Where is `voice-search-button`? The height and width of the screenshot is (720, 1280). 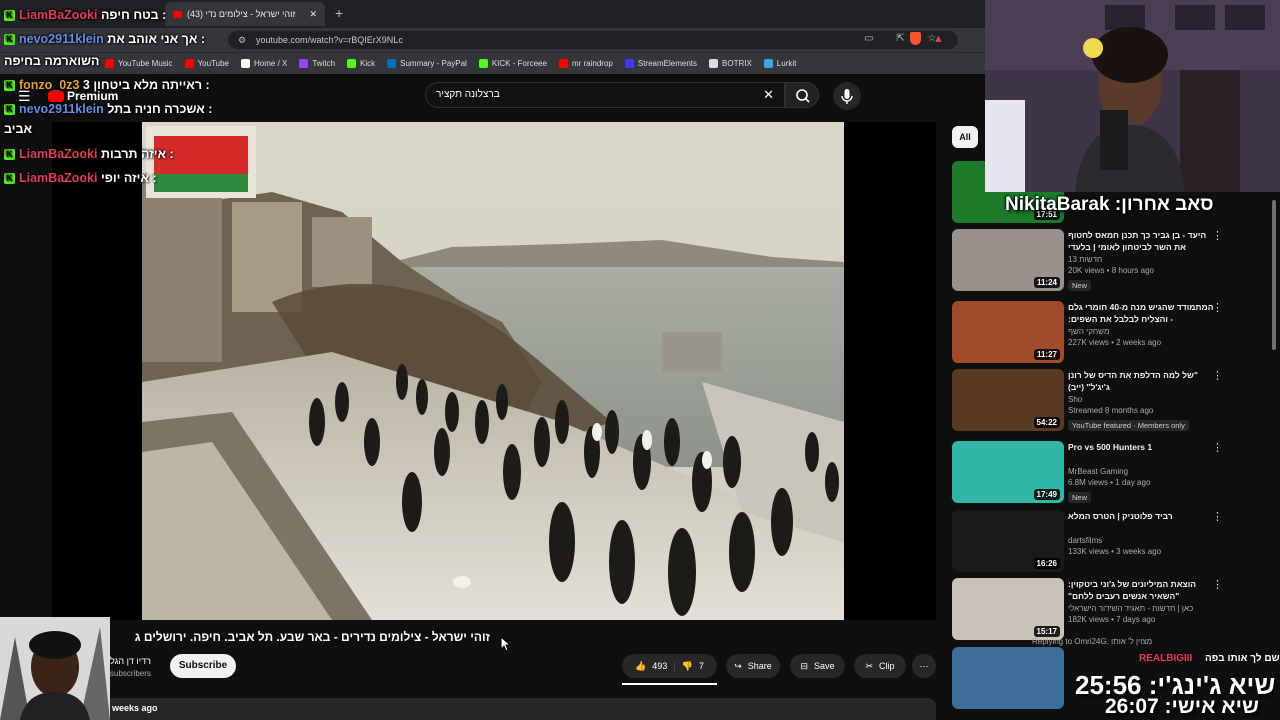
voice-search-button is located at coordinates (847, 96).